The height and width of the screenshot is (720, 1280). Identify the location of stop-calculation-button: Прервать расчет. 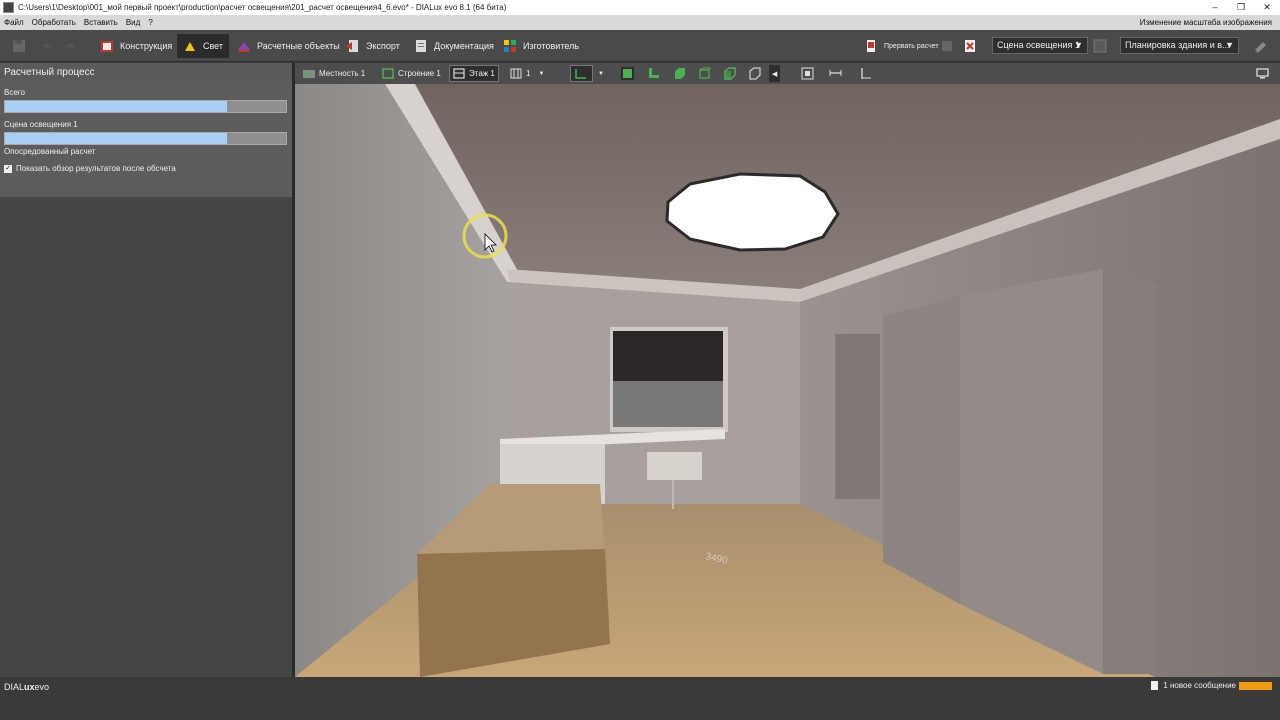
(901, 46).